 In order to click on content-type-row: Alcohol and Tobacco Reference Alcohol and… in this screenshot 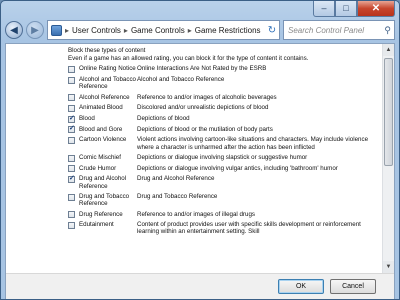, I will do `click(218, 83)`.